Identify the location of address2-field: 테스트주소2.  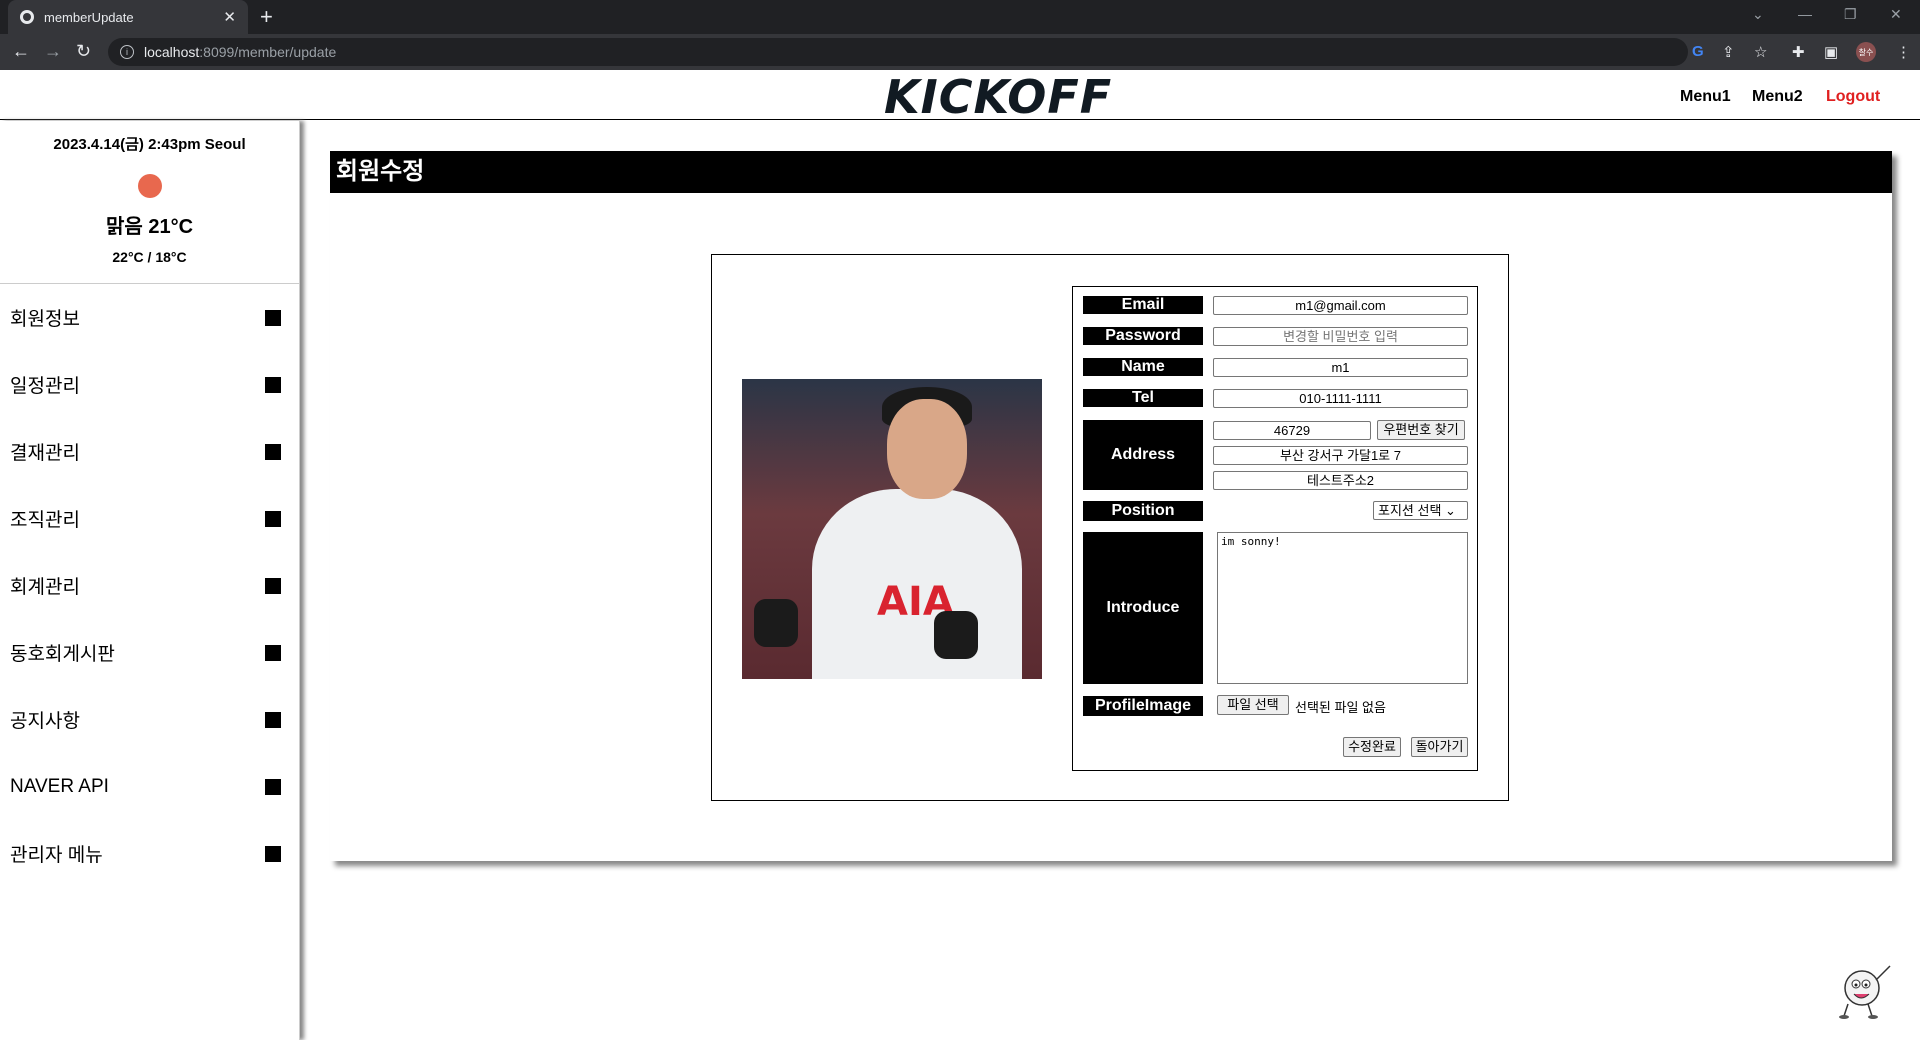
(1340, 480).